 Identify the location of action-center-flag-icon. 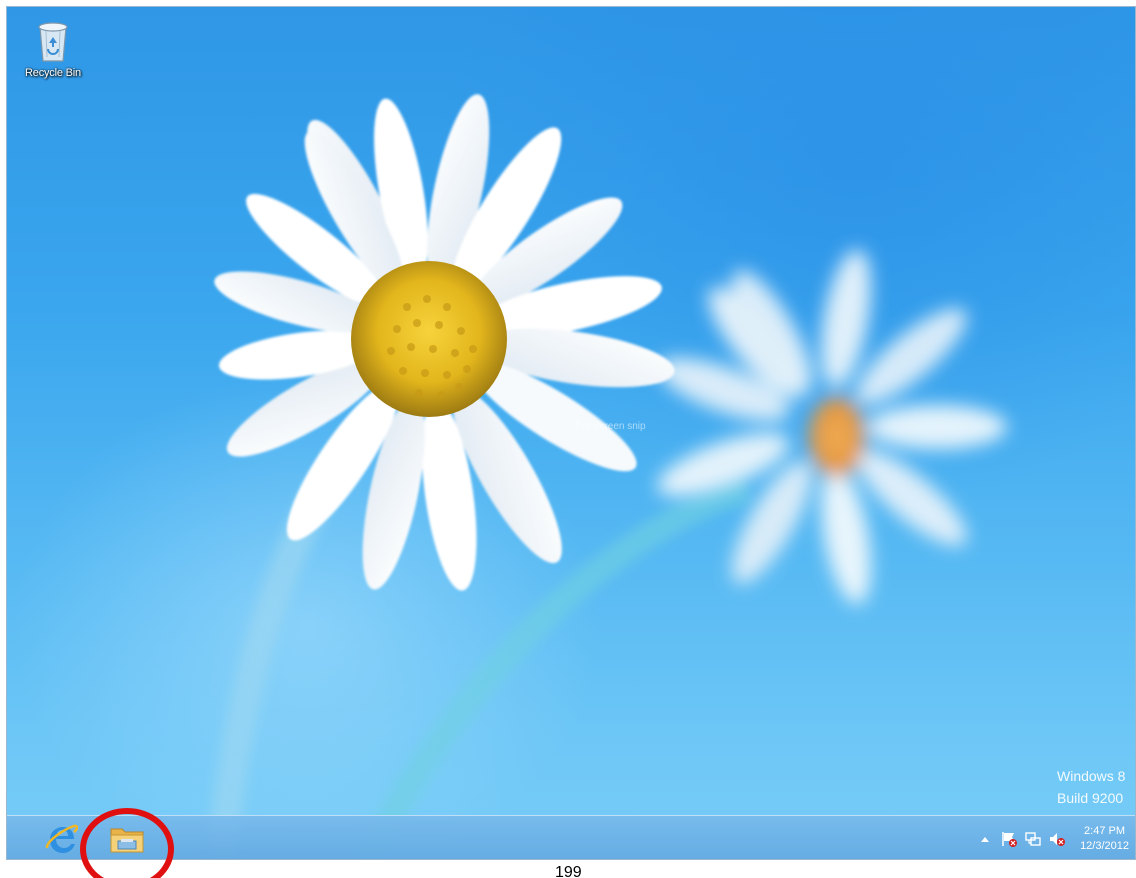
(1010, 839).